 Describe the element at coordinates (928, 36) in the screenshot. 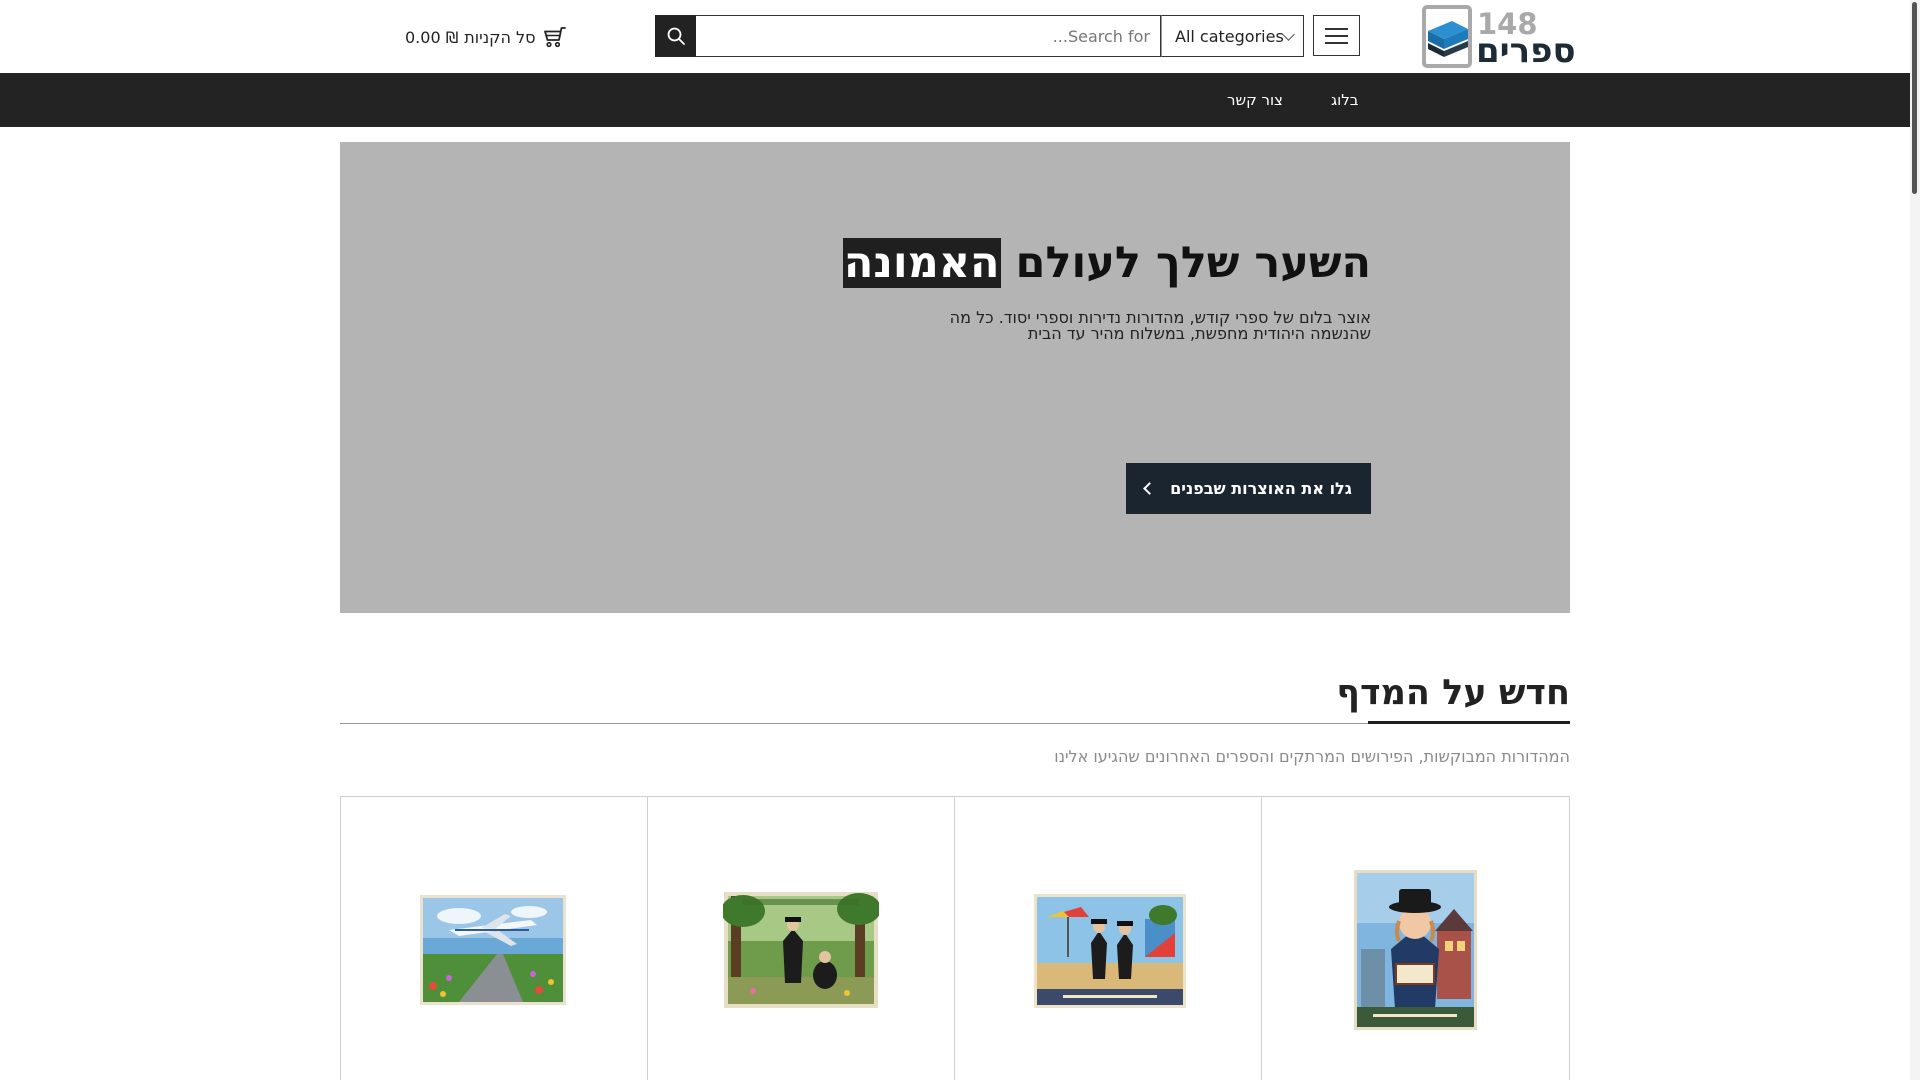

I see `search-input` at that location.